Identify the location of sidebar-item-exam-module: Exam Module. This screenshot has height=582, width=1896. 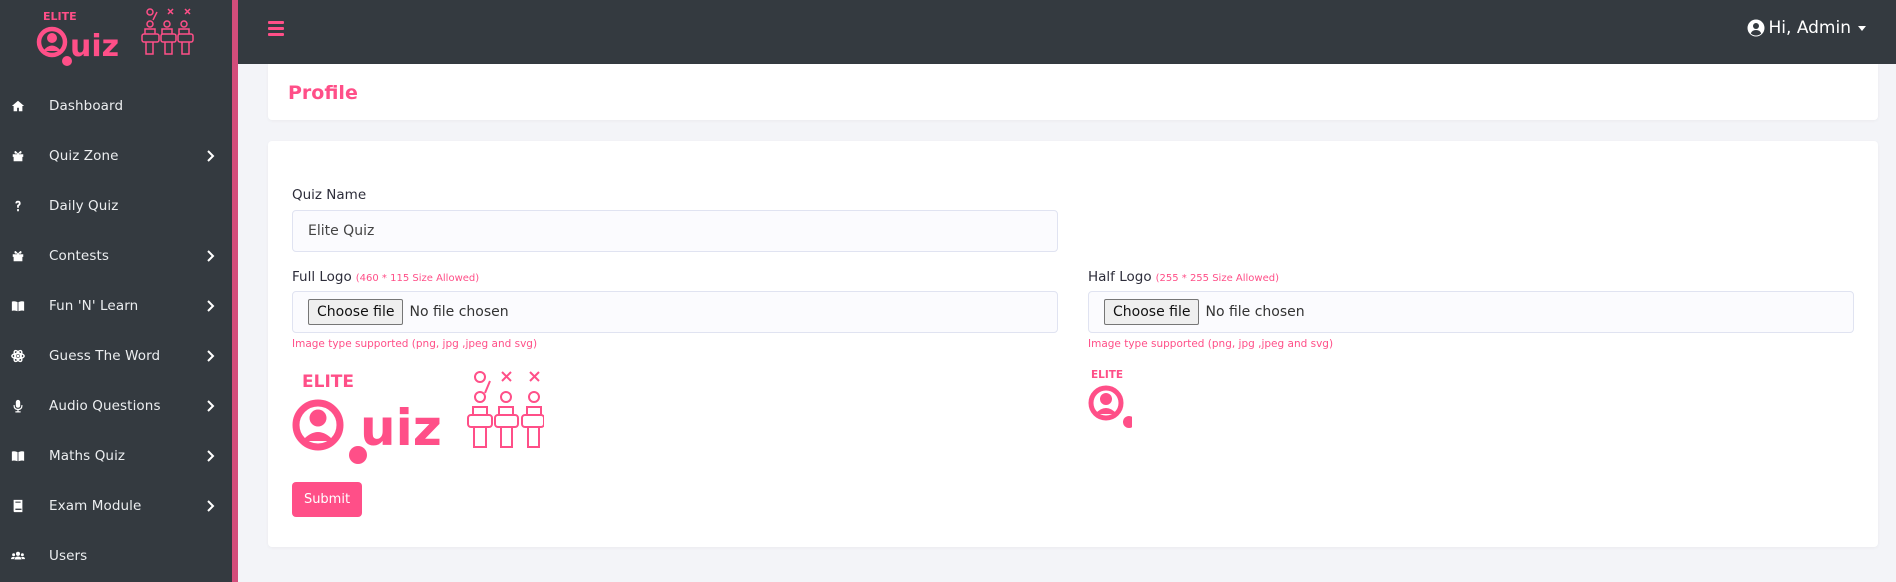
(116, 506).